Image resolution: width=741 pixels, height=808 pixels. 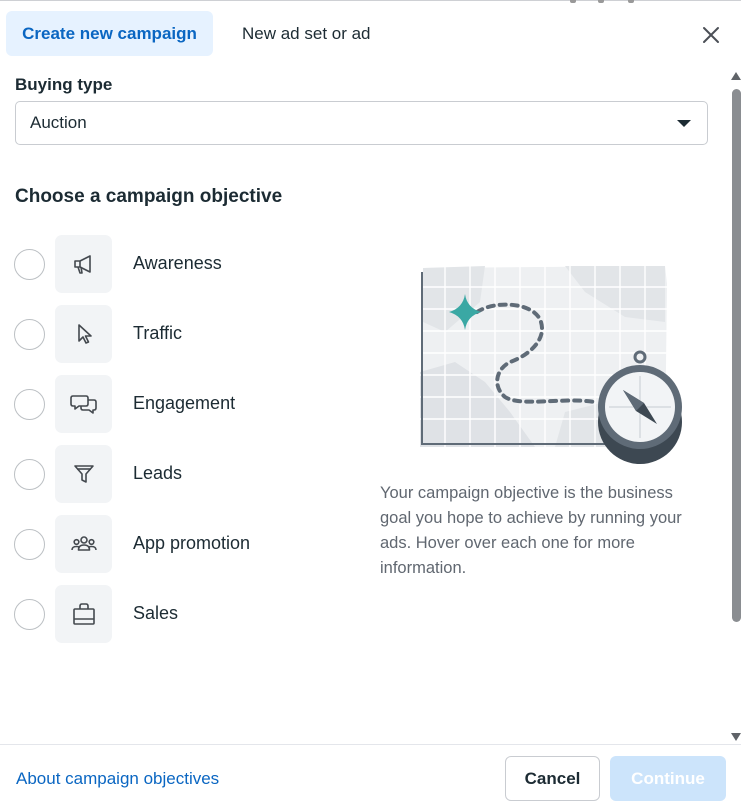 What do you see at coordinates (149, 196) in the screenshot?
I see `objective-section-title: Choose a campaign objective` at bounding box center [149, 196].